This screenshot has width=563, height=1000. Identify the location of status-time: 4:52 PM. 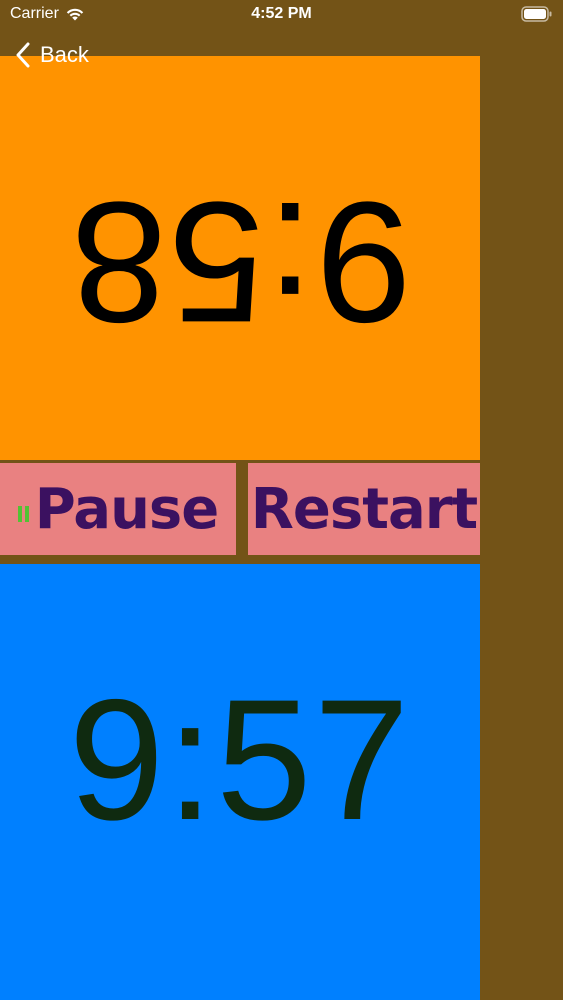
(281, 13).